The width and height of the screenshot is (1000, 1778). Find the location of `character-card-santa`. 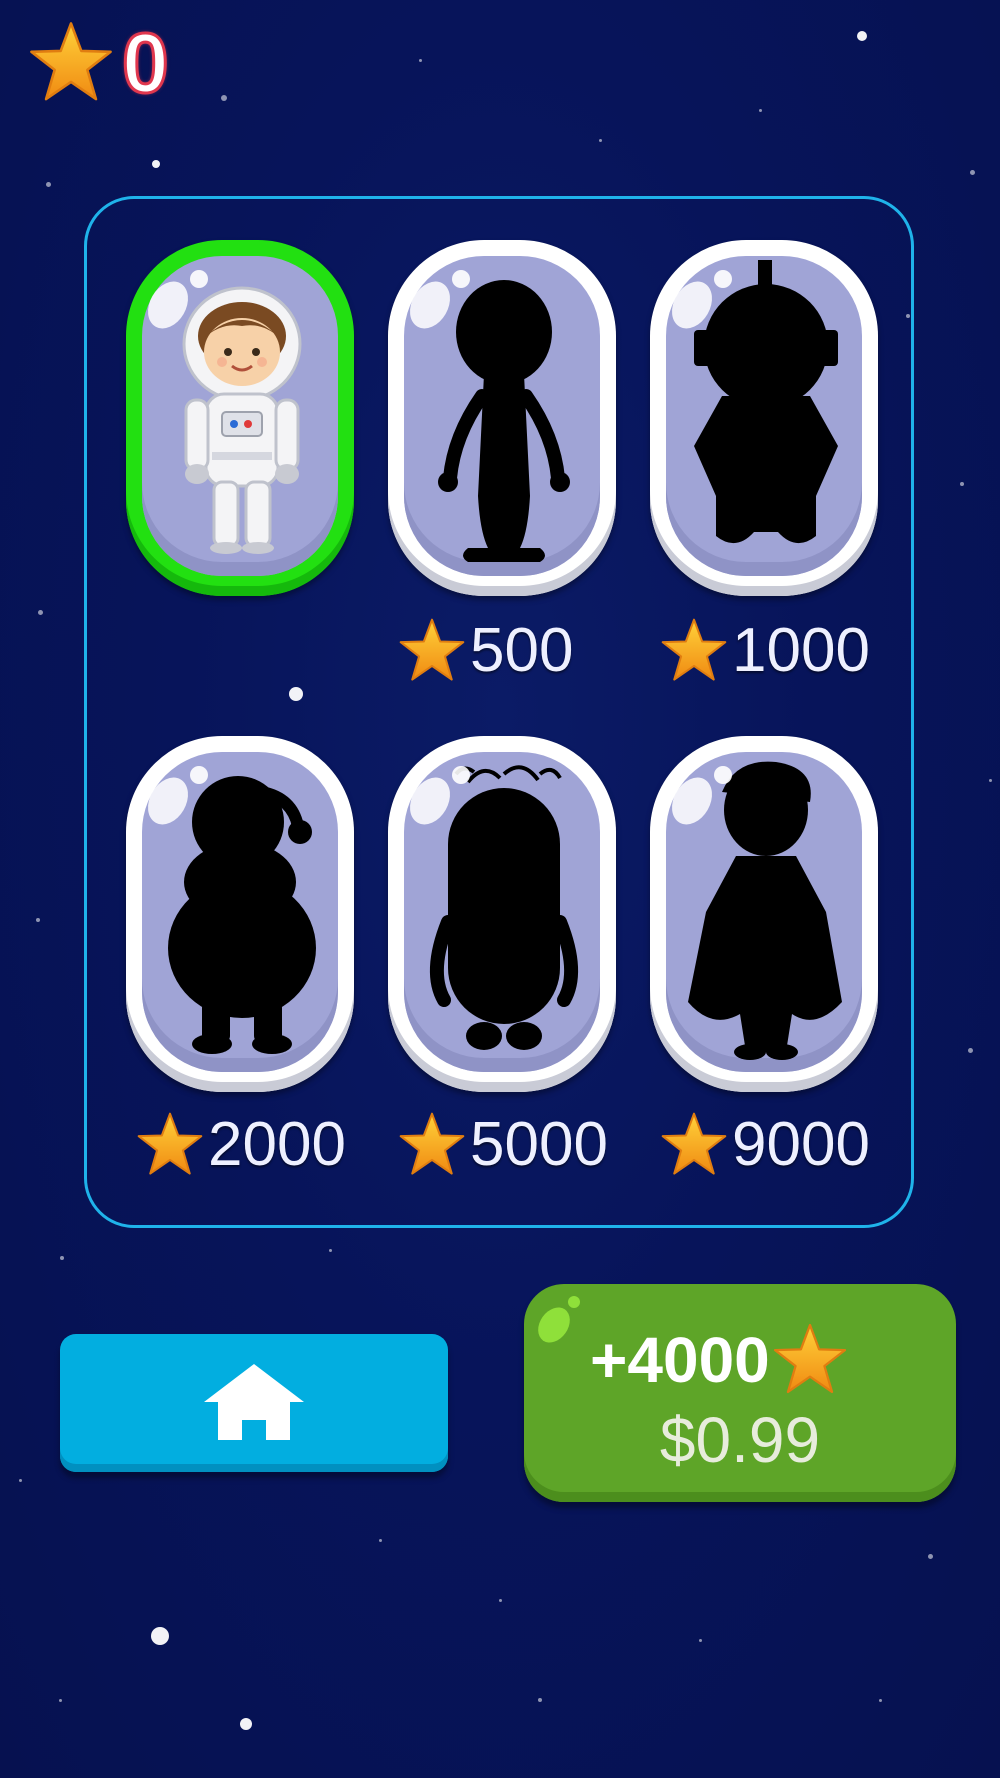

character-card-santa is located at coordinates (240, 914).